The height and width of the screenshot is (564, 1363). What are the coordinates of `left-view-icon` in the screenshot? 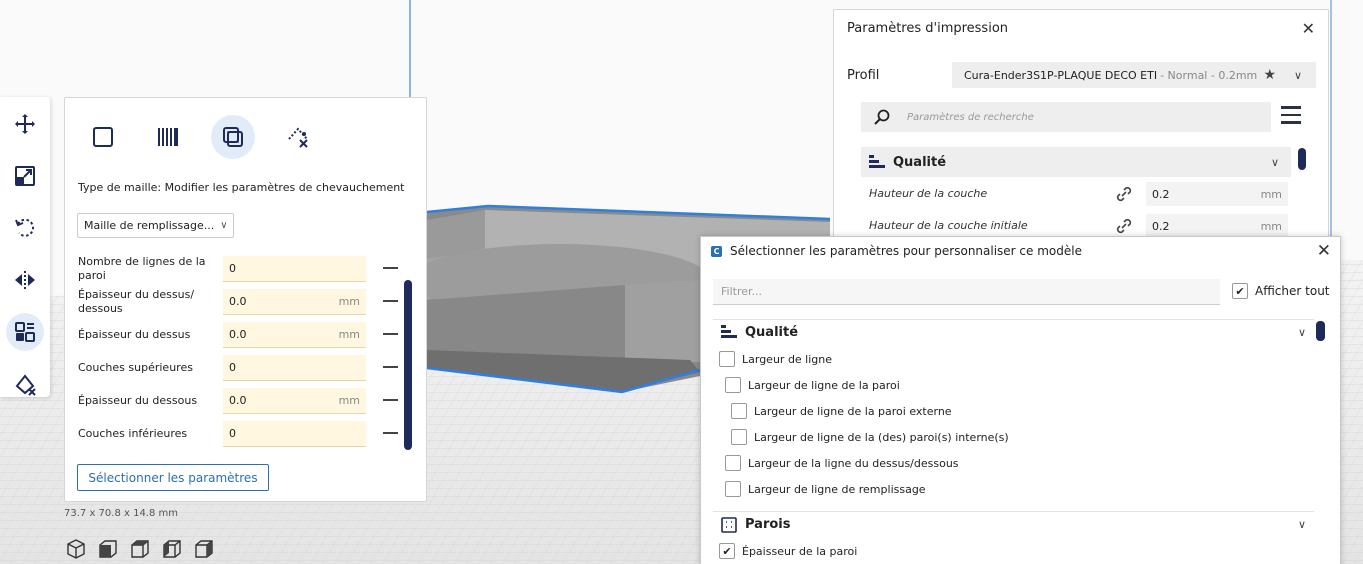 It's located at (172, 549).